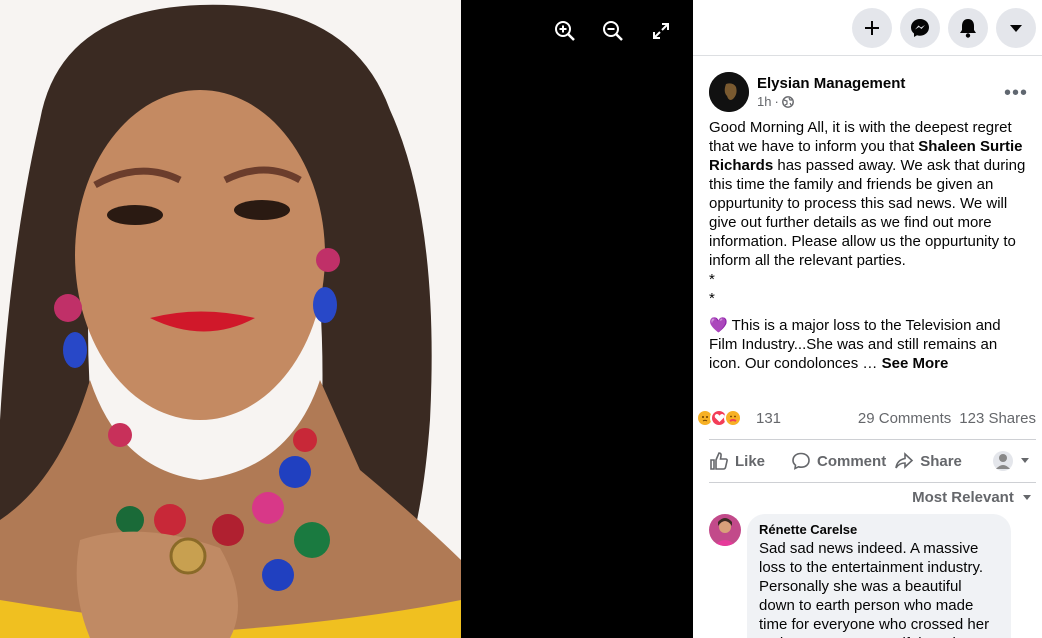  What do you see at coordinates (997, 418) in the screenshot?
I see `shares-count: 123 Shares` at bounding box center [997, 418].